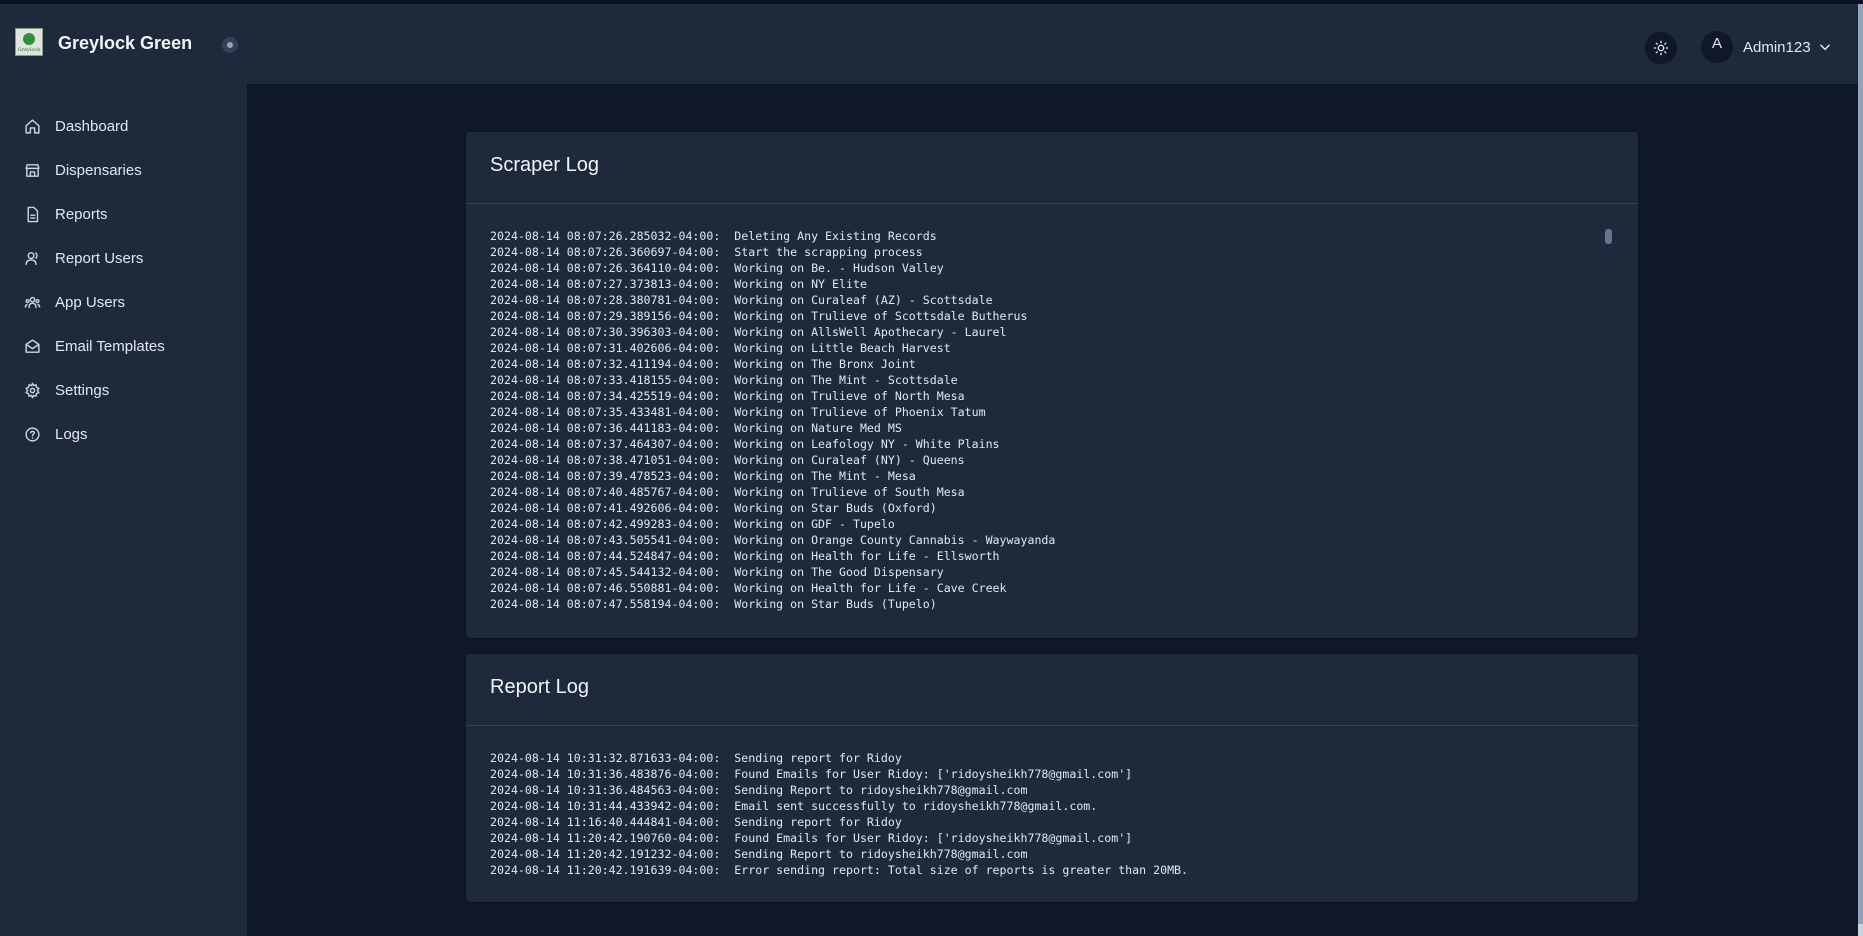 The width and height of the screenshot is (1863, 936). Describe the element at coordinates (32, 170) in the screenshot. I see `store-icon` at that location.